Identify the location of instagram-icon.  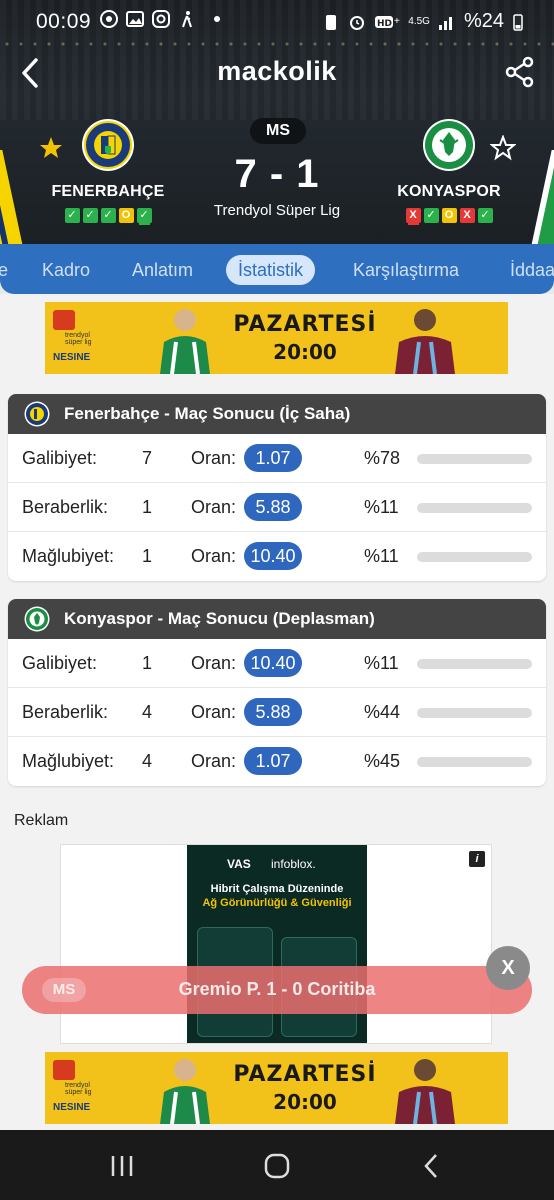
(161, 19).